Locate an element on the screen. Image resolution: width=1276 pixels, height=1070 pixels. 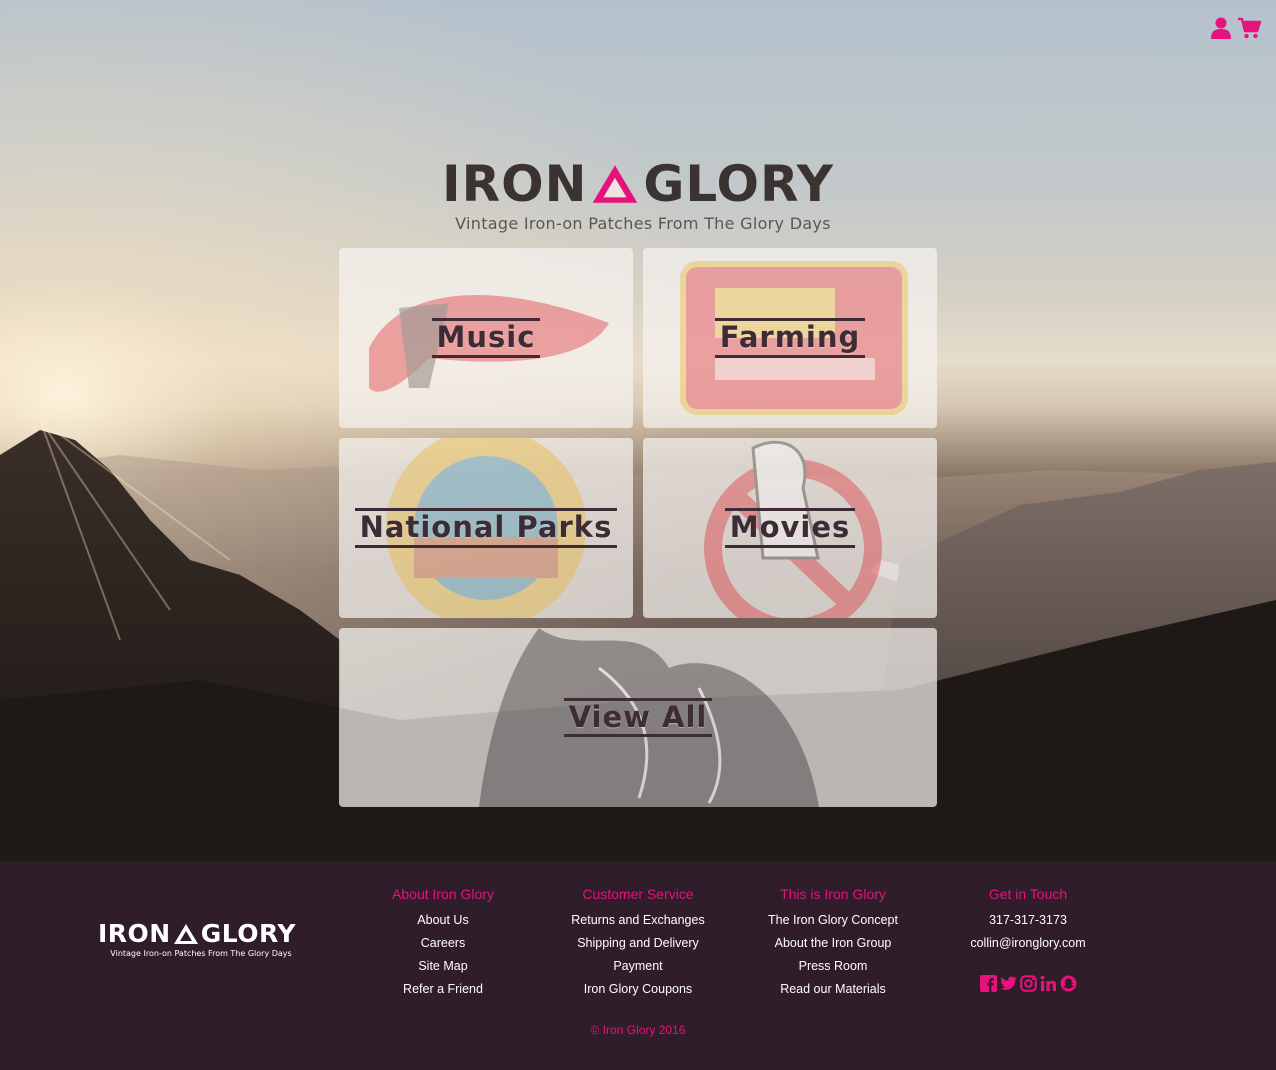
category-label: Movies is located at coordinates (790, 528).